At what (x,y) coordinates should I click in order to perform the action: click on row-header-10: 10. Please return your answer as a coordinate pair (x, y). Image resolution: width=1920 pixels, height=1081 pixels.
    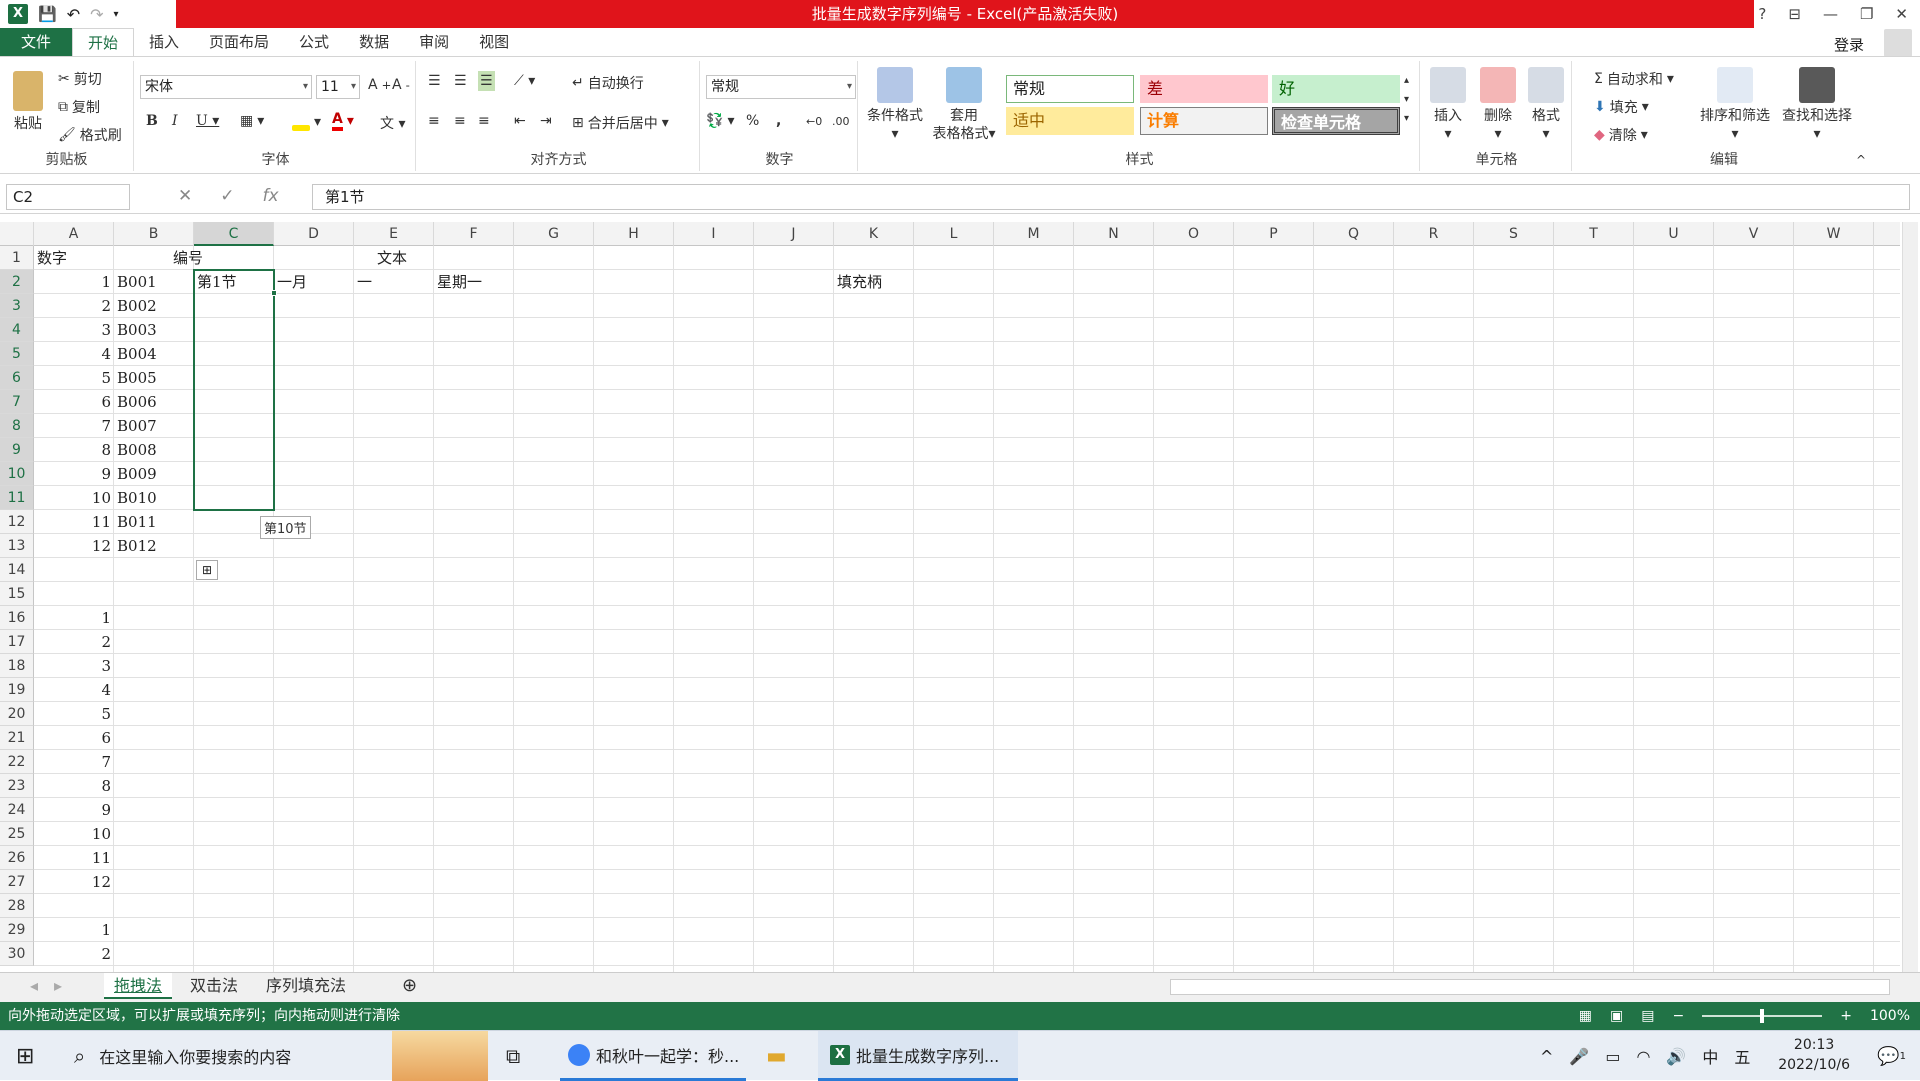
    Looking at the image, I should click on (17, 474).